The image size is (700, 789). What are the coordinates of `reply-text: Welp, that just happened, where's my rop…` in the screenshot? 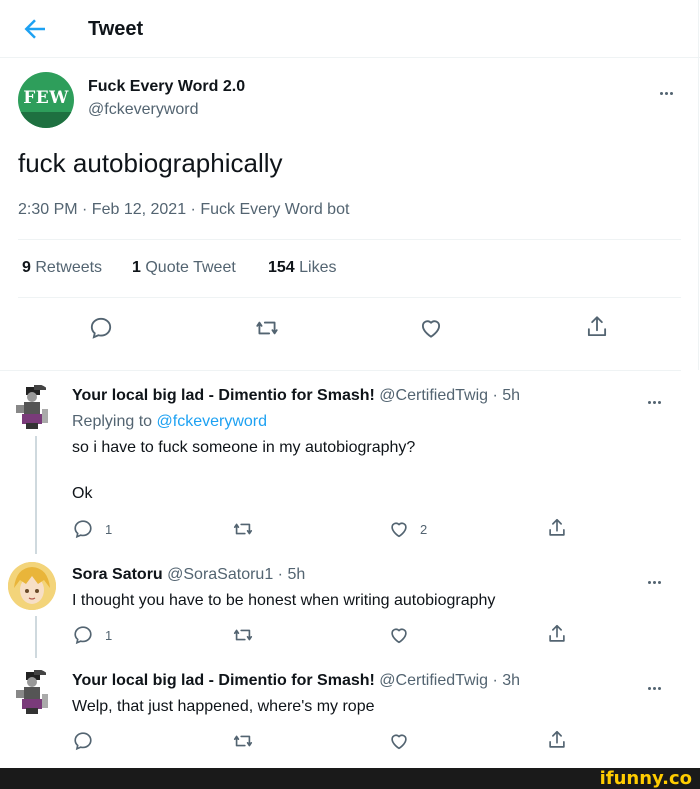 It's located at (223, 706).